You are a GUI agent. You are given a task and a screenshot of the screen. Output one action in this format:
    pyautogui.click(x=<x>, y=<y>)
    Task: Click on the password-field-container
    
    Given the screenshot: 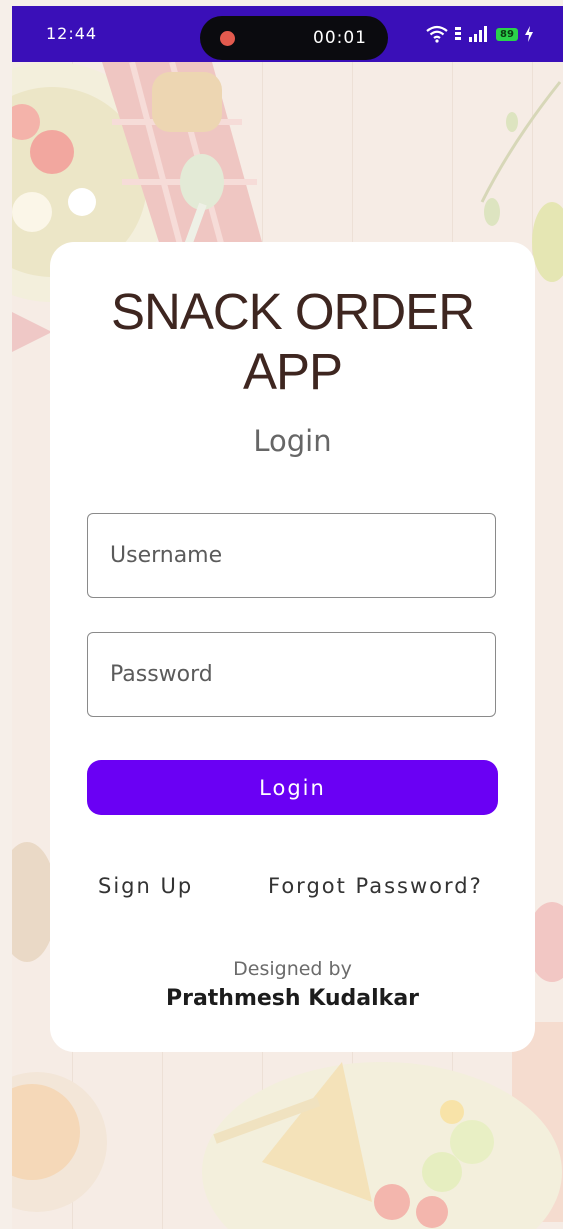 What is the action you would take?
    pyautogui.click(x=291, y=674)
    